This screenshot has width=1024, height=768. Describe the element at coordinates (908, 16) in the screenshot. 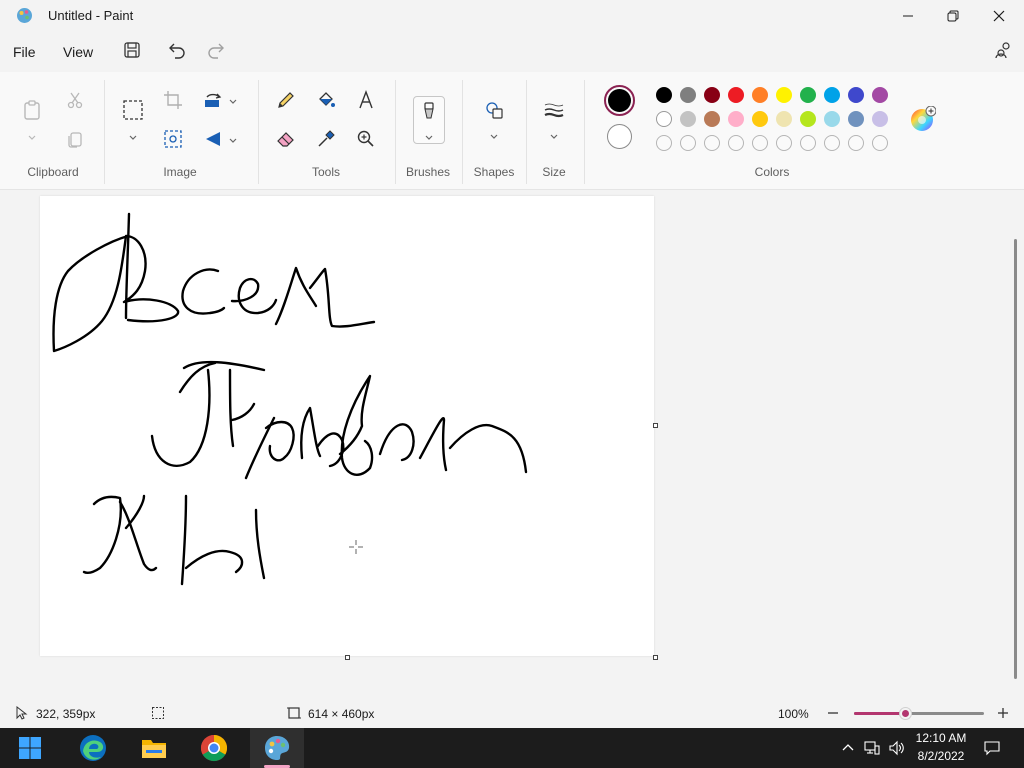

I see `minimize-button` at that location.